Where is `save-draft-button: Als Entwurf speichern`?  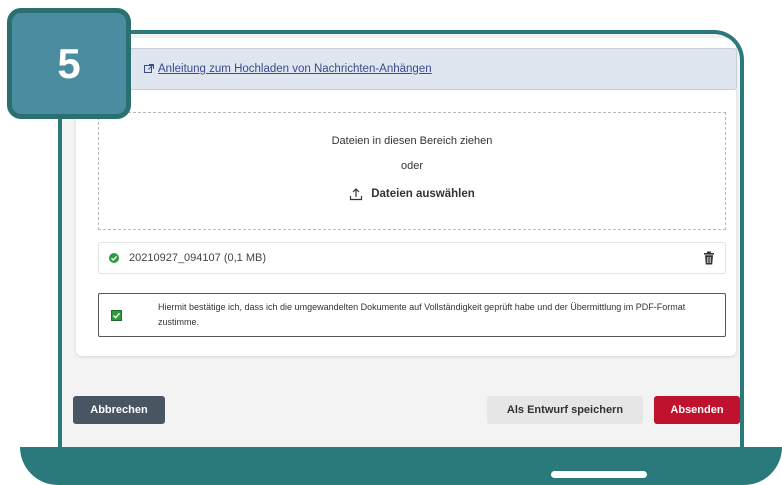
save-draft-button: Als Entwurf speichern is located at coordinates (565, 410).